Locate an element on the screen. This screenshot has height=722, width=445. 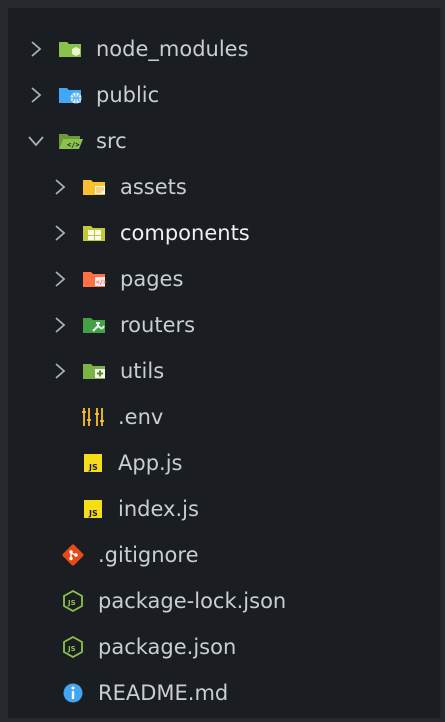
tree-item-label: node_modules is located at coordinates (172, 49).